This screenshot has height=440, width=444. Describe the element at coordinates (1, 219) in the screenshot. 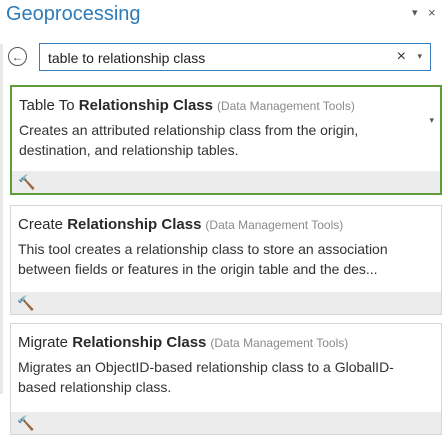

I see `scrollbar` at that location.